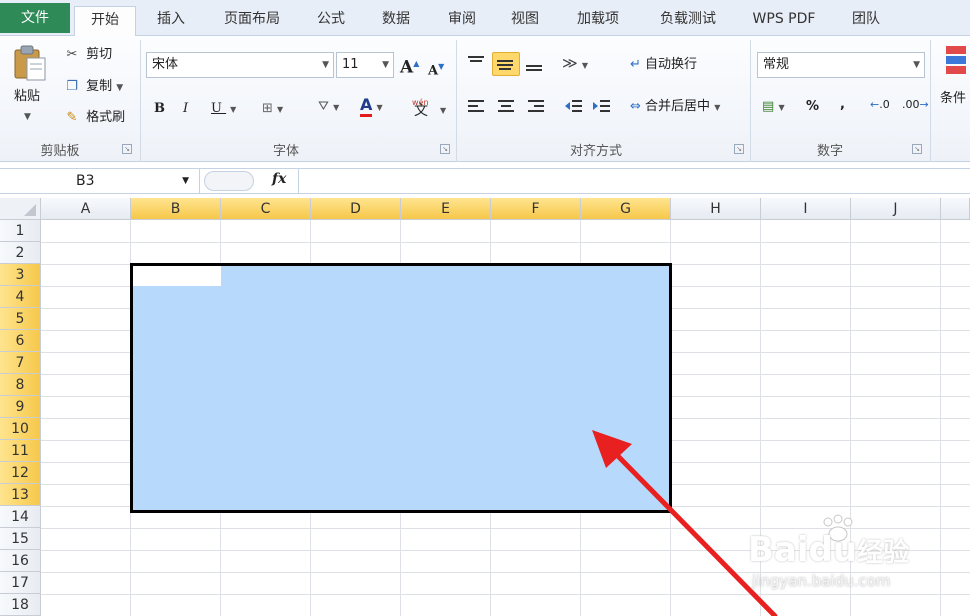 This screenshot has height=616, width=970. What do you see at coordinates (575, 64) in the screenshot?
I see `orientation-button: ≫ ▼` at bounding box center [575, 64].